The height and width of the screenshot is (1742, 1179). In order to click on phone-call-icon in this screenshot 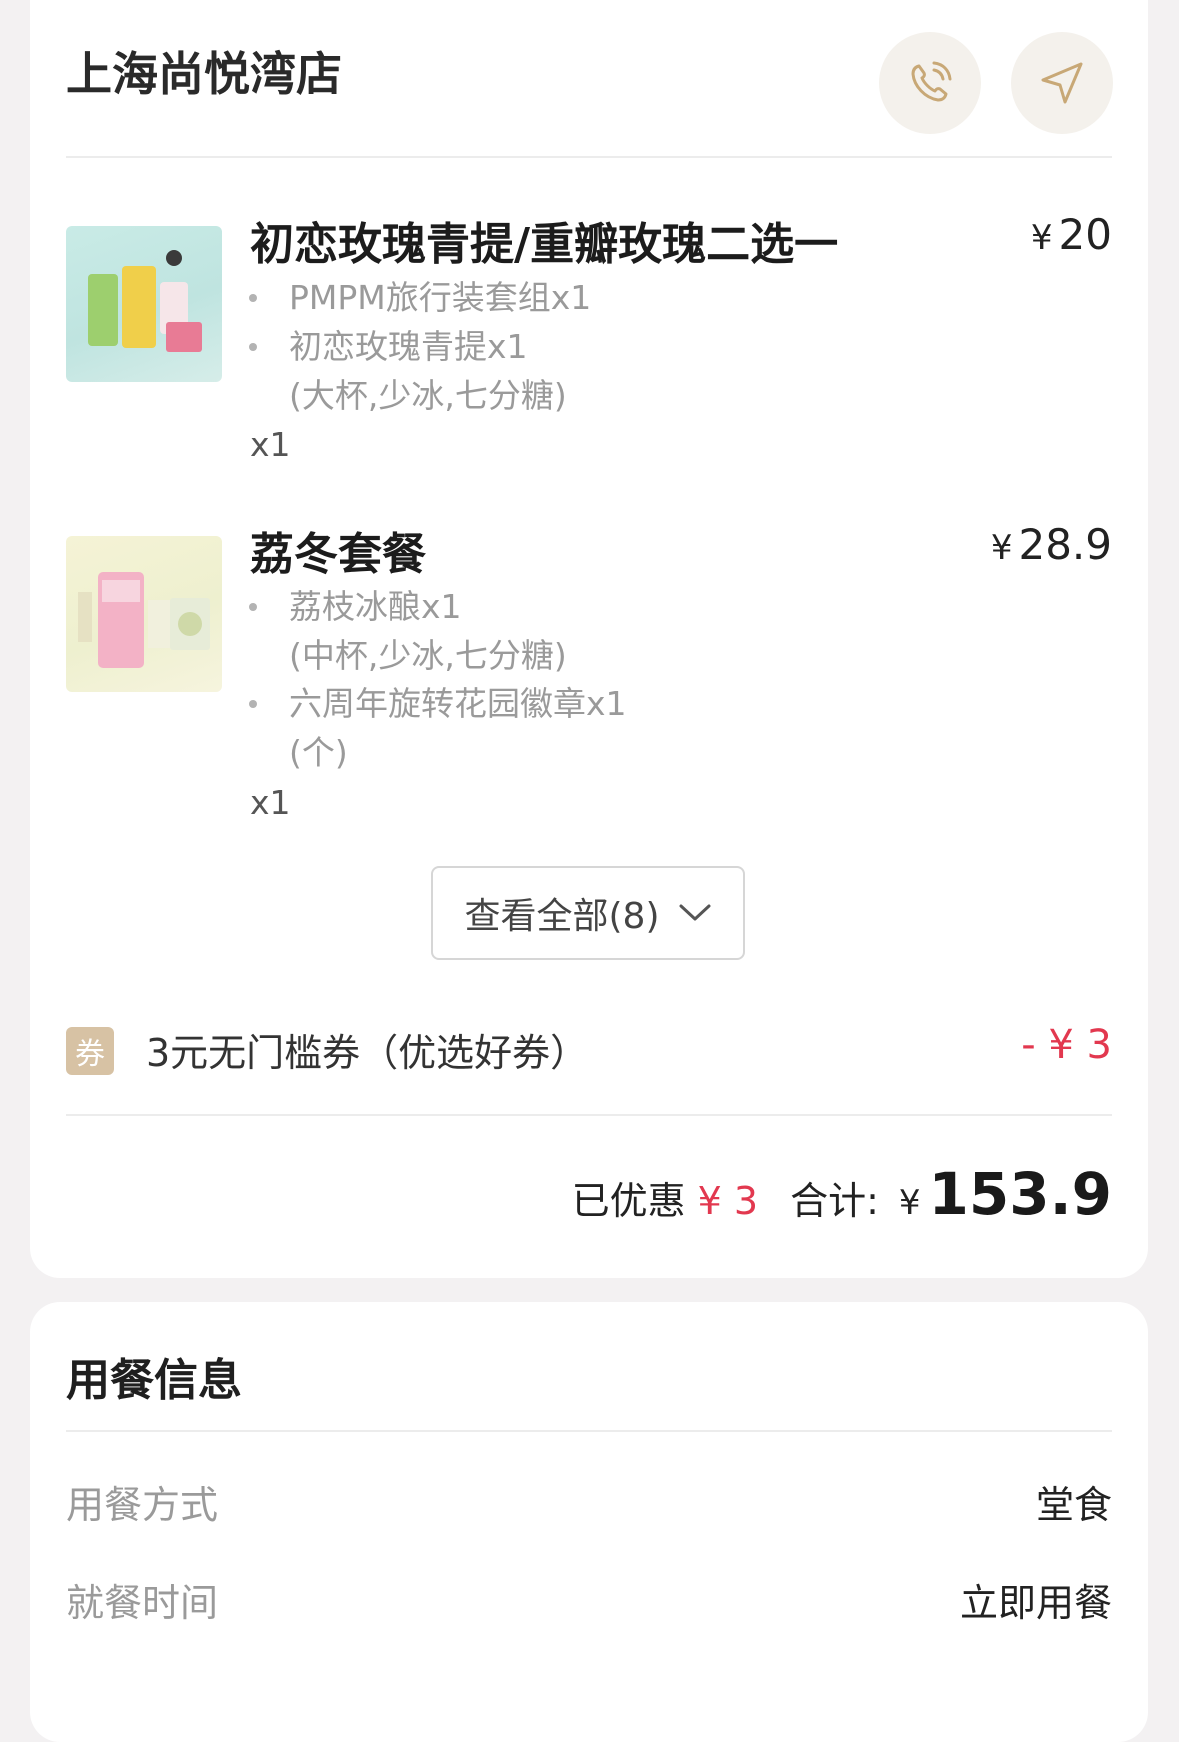, I will do `click(931, 81)`.